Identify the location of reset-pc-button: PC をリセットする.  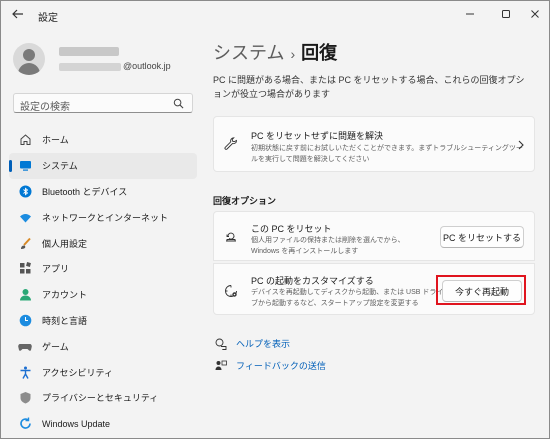
(482, 237).